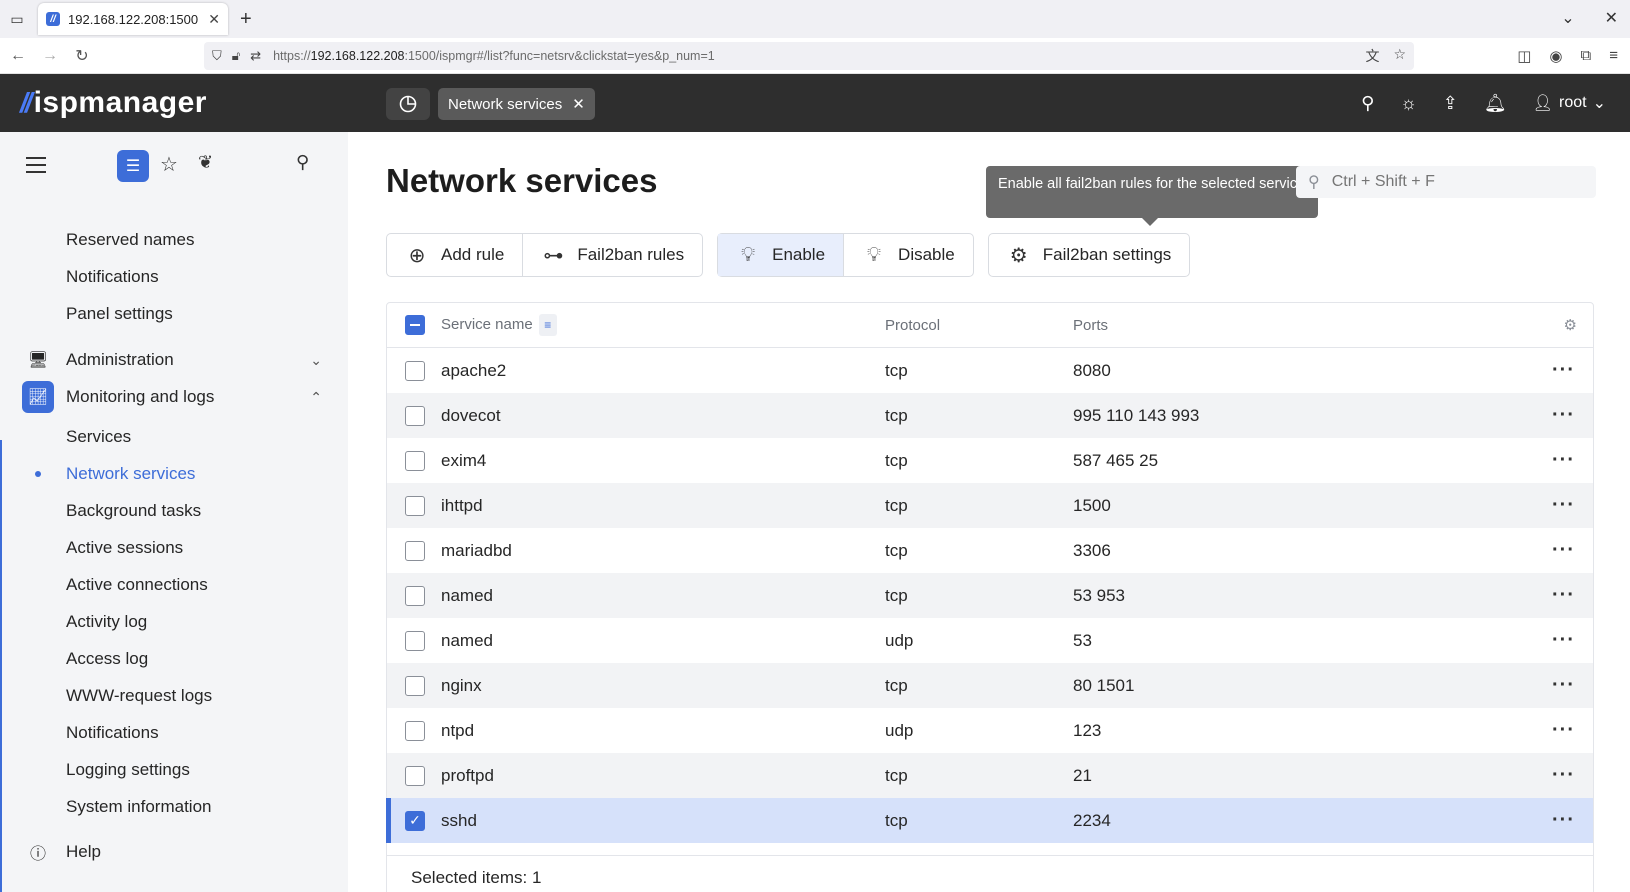 The width and height of the screenshot is (1630, 892). What do you see at coordinates (454, 255) in the screenshot?
I see `add-rule-button: ⊕ Add rule` at bounding box center [454, 255].